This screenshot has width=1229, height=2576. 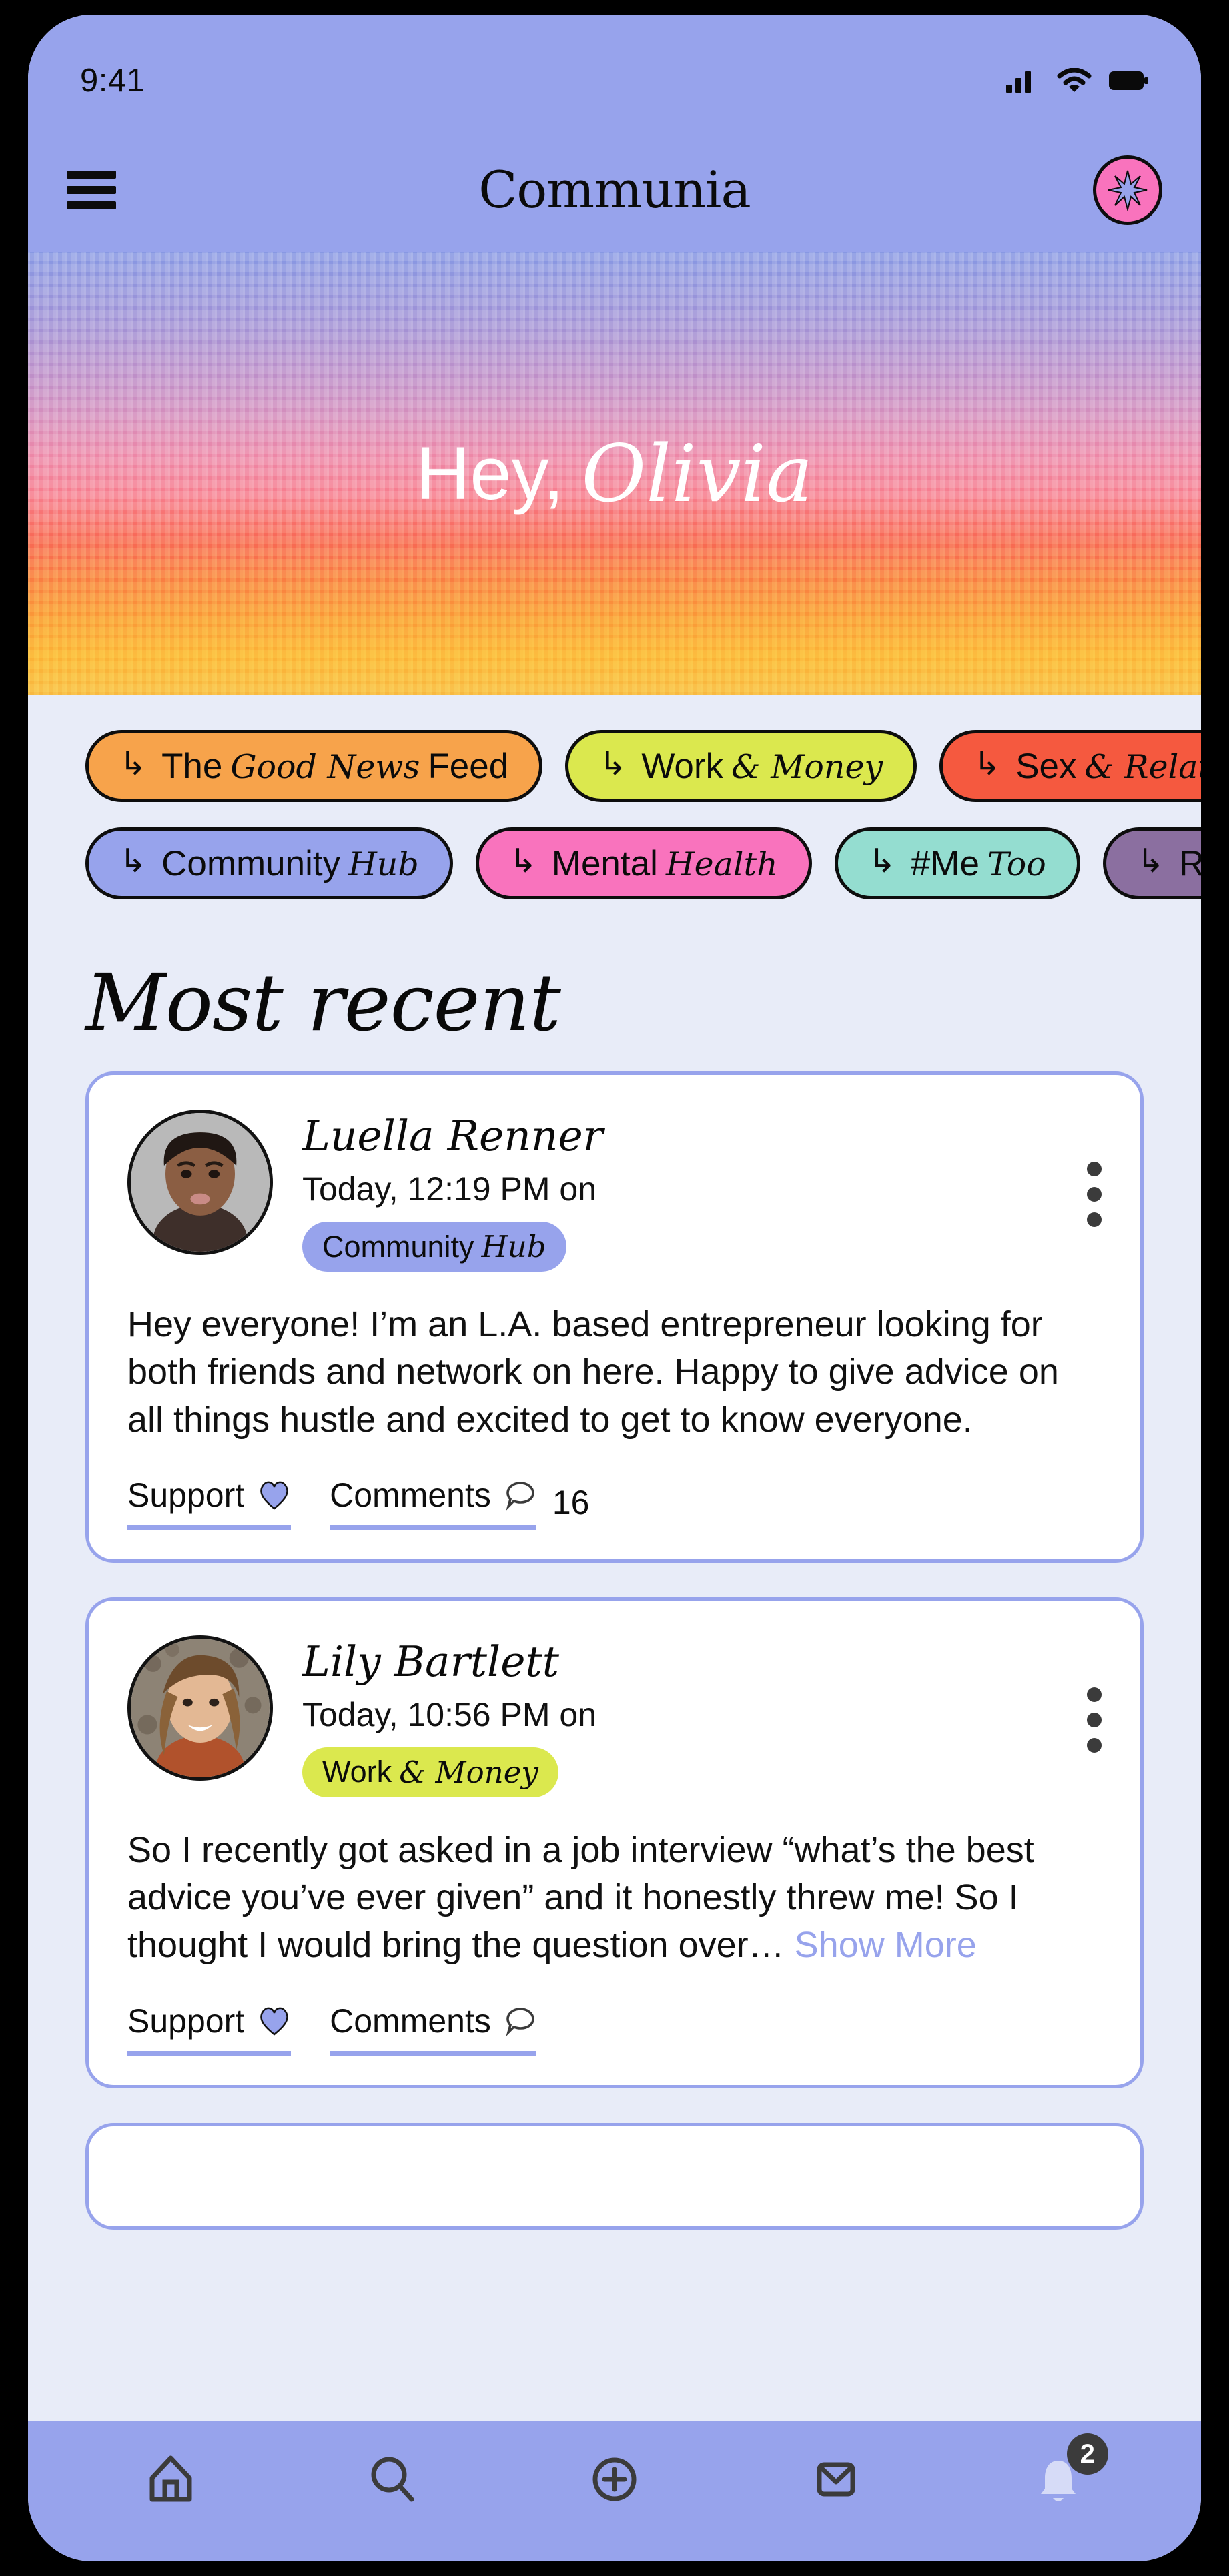 I want to click on badge-label-italic: & Money, so click(x=468, y=1772).